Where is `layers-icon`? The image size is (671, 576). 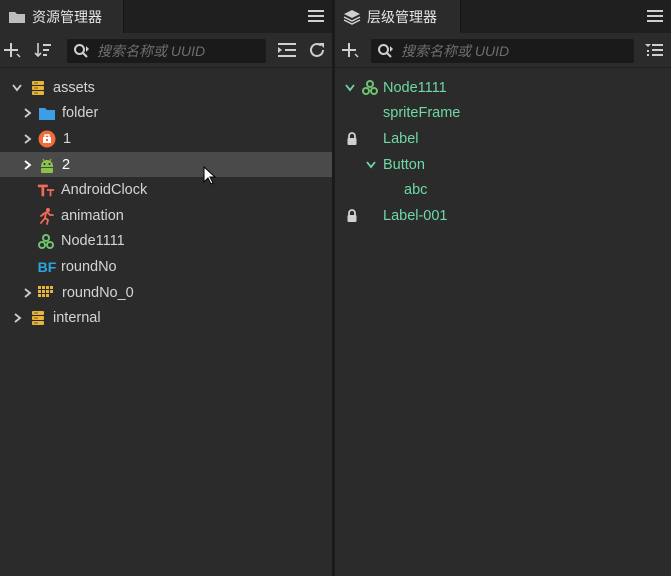 layers-icon is located at coordinates (352, 17).